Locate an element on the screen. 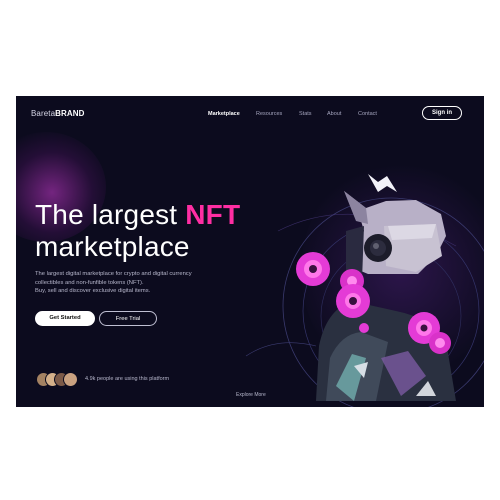 The height and width of the screenshot is (500, 500). free-trial-button: Free Trial is located at coordinates (128, 318).